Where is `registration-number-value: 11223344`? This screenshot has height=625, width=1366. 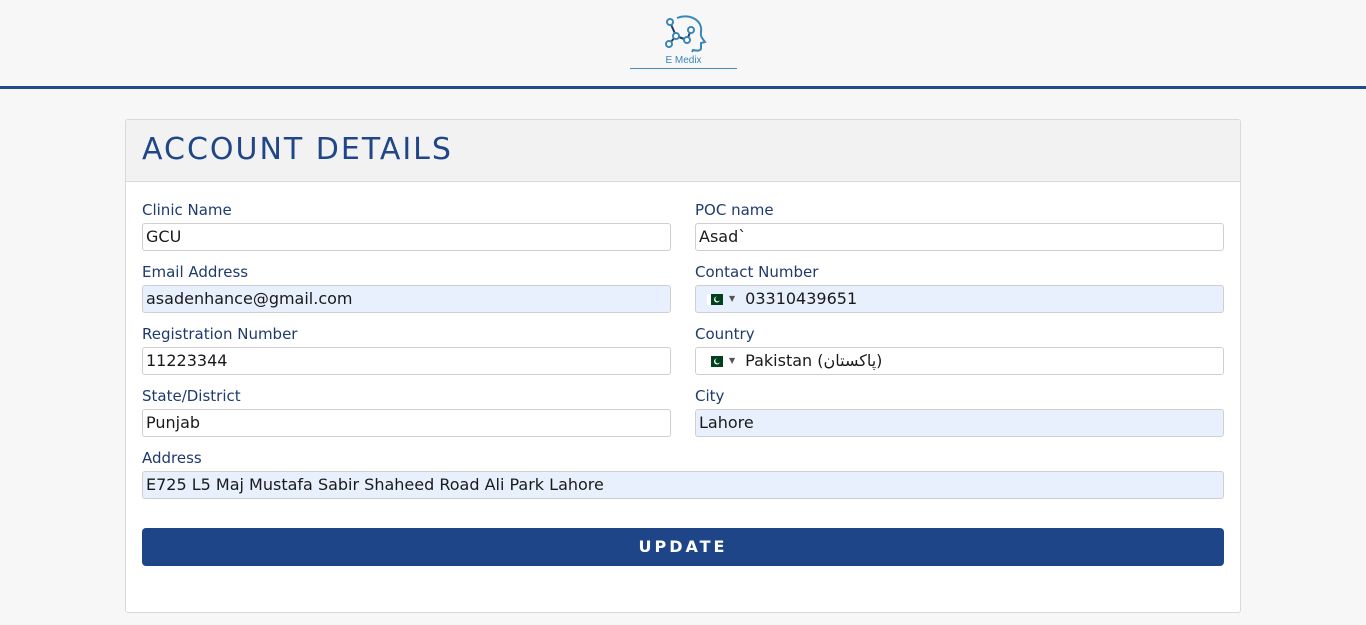
registration-number-value: 11223344 is located at coordinates (187, 360).